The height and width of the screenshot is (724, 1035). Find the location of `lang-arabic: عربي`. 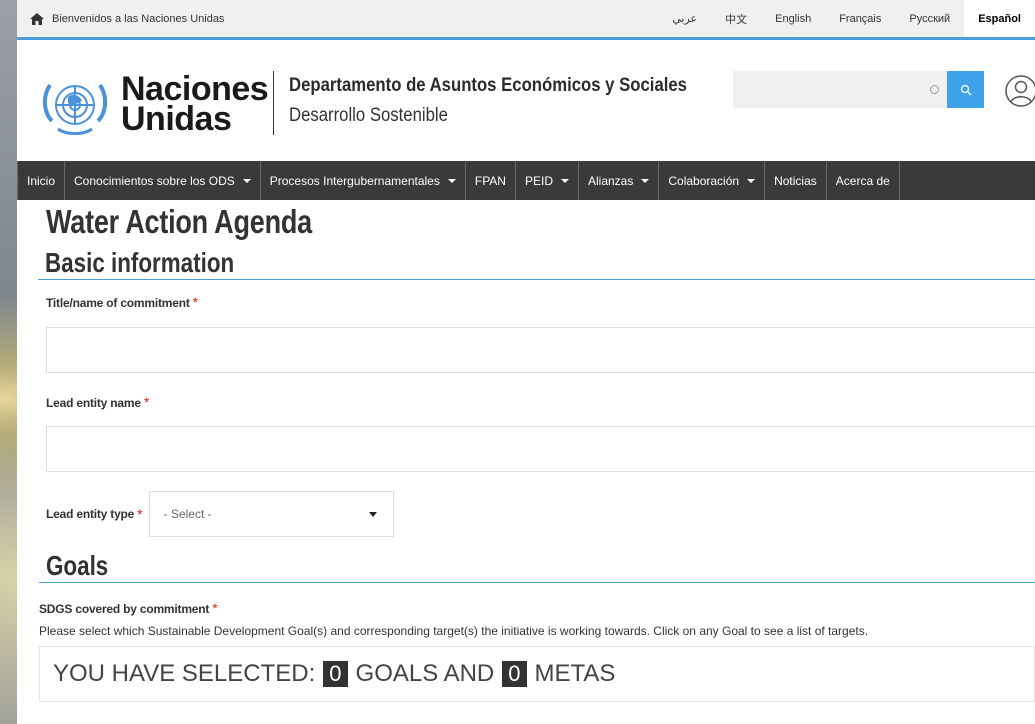

lang-arabic: عربي is located at coordinates (684, 18).